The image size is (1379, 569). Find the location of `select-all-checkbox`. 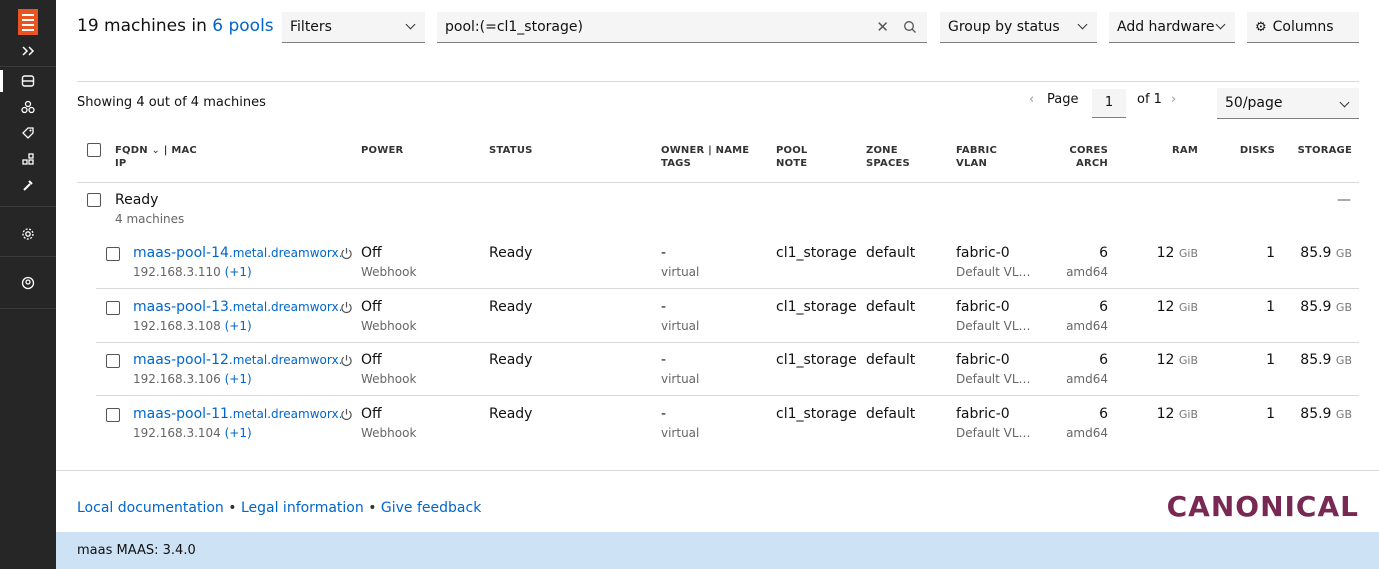

select-all-checkbox is located at coordinates (94, 150).